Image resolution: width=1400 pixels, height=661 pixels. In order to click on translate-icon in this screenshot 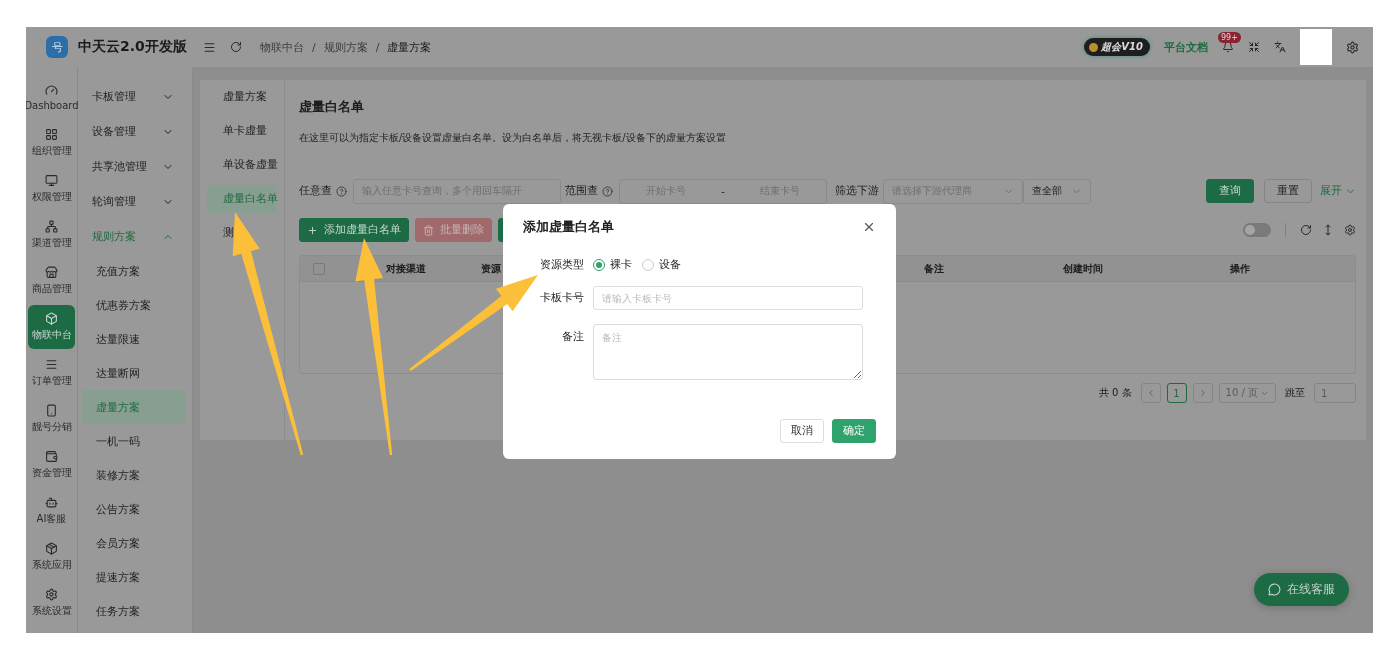, I will do `click(1280, 47)`.